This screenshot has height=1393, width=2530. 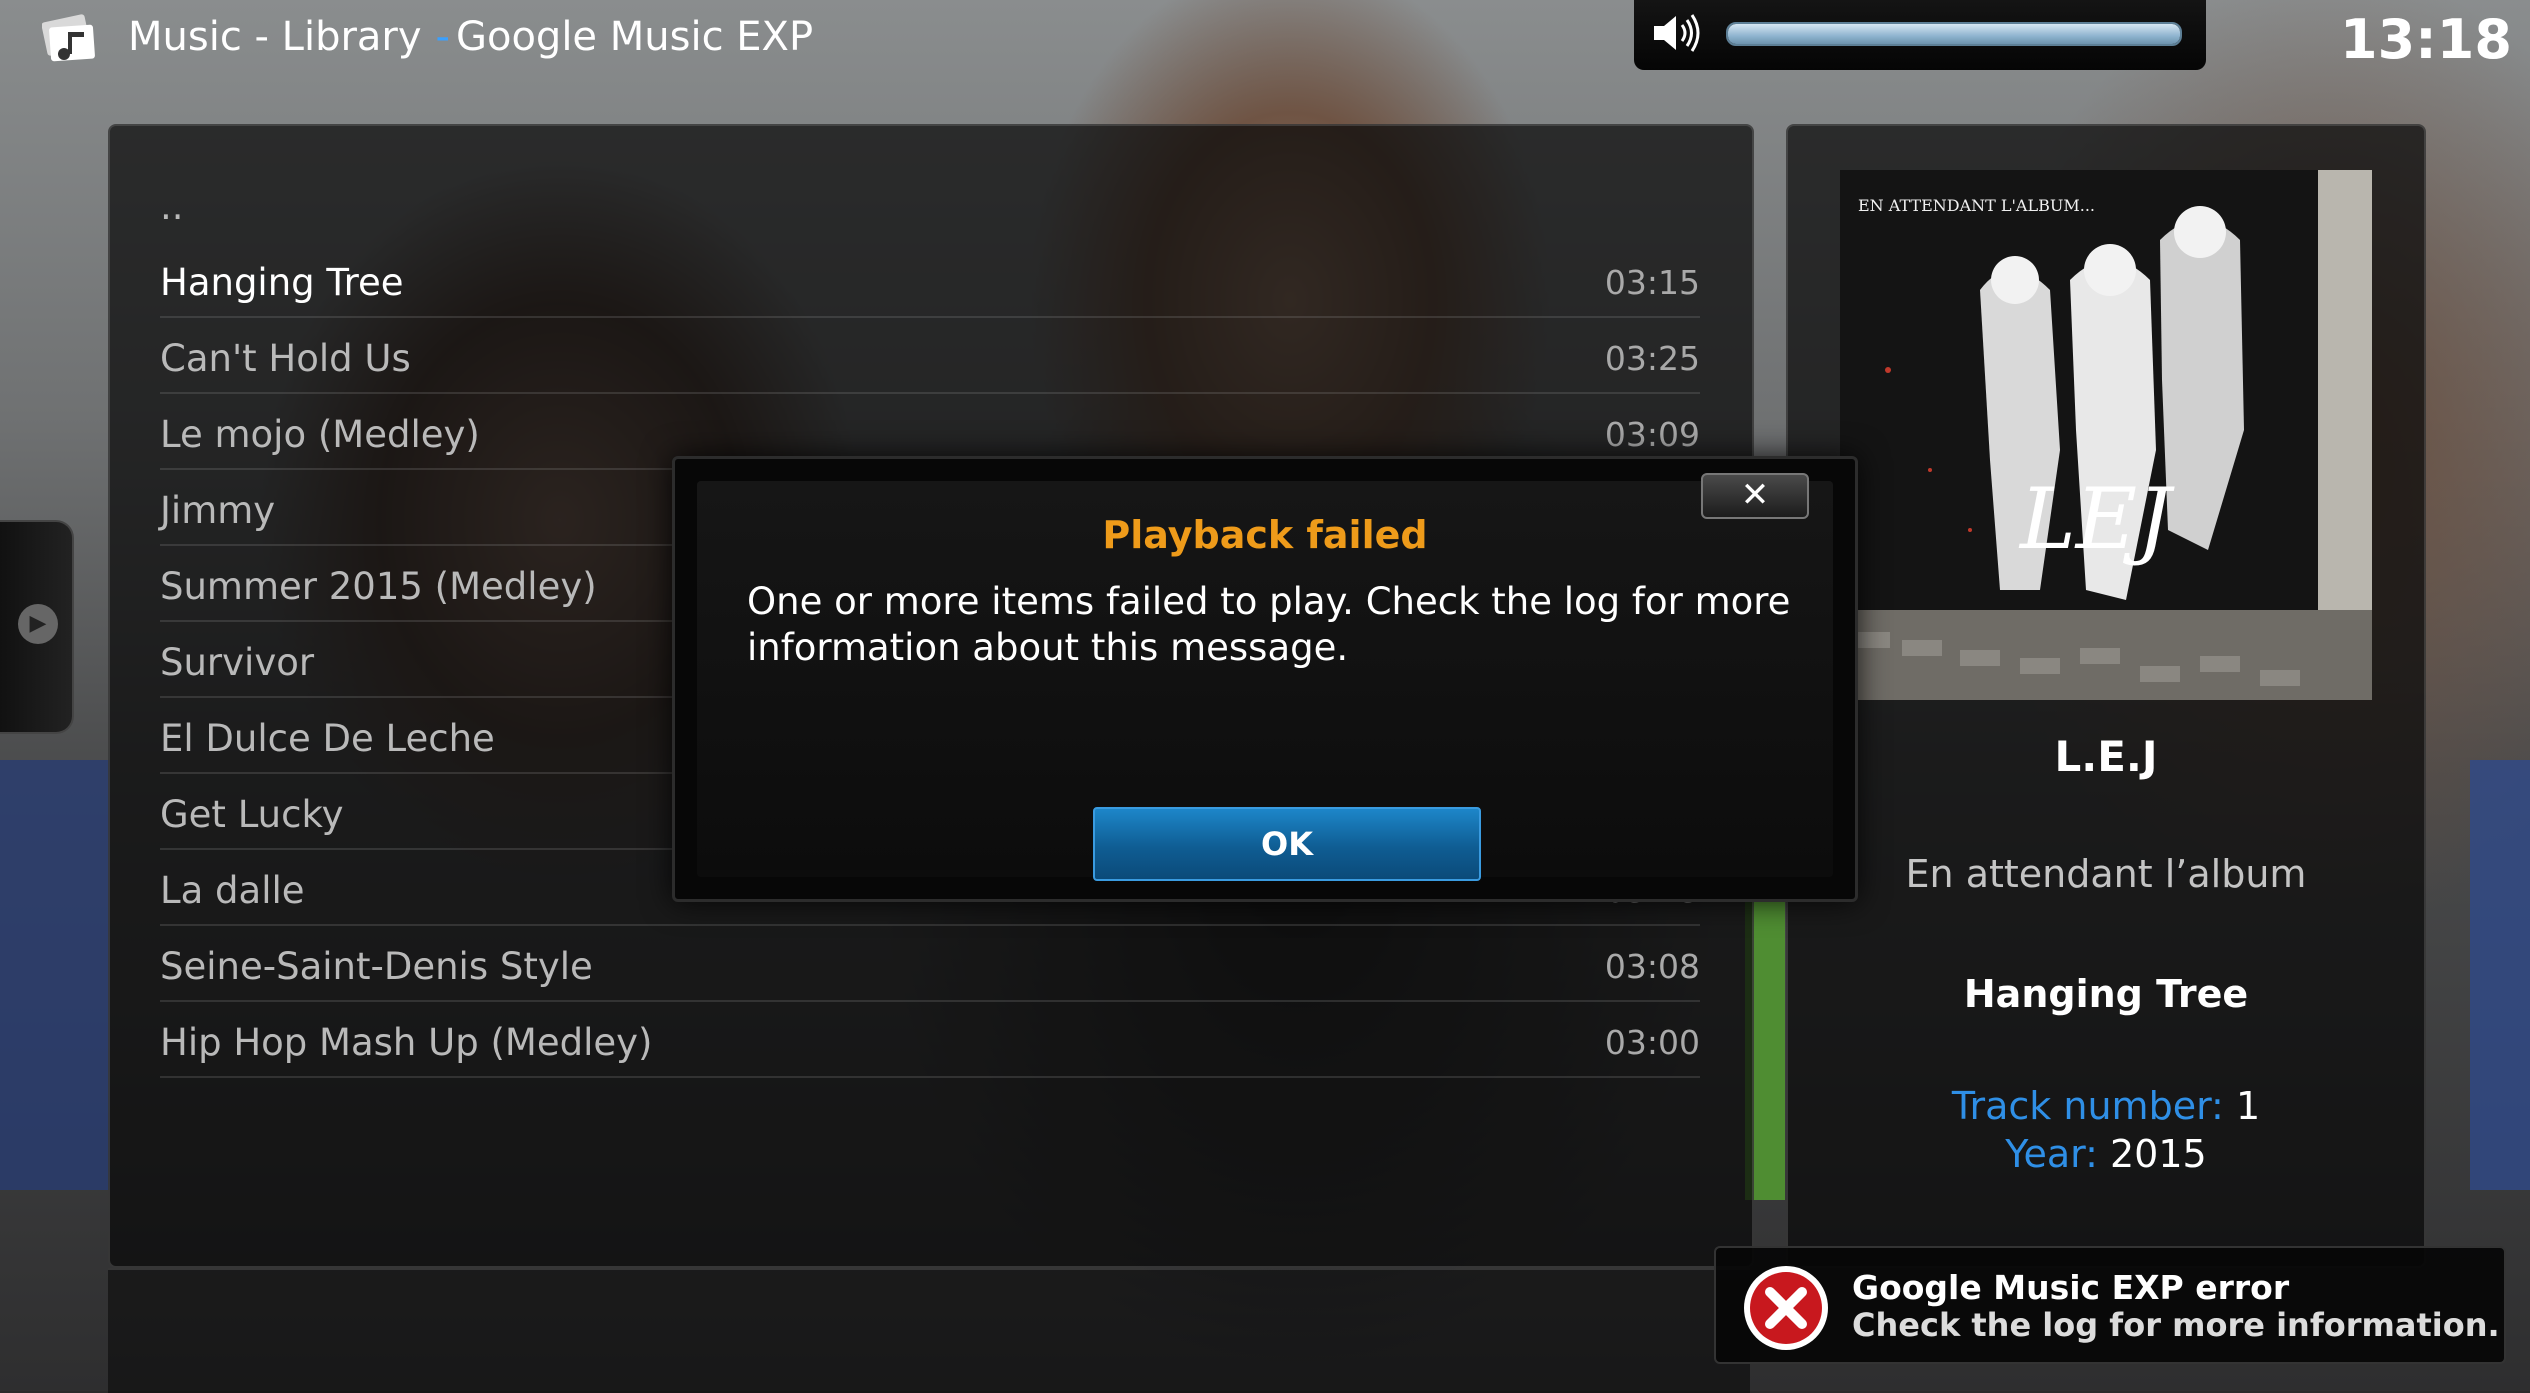 I want to click on parent-folder-item: .., so click(x=930, y=202).